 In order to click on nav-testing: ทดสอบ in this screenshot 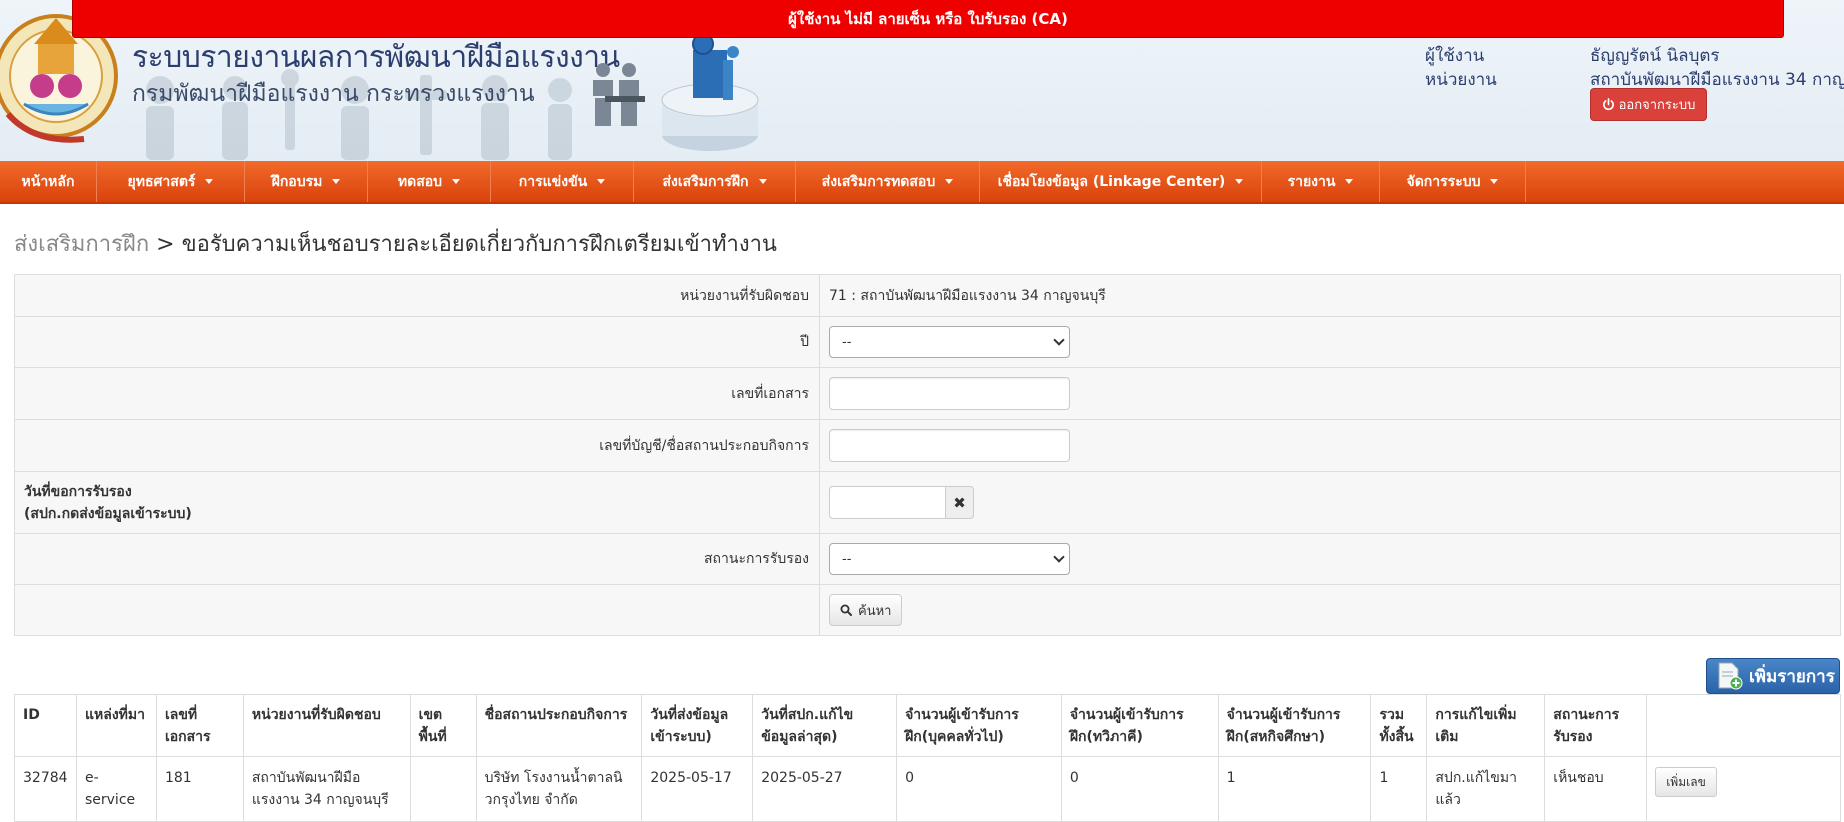, I will do `click(429, 181)`.